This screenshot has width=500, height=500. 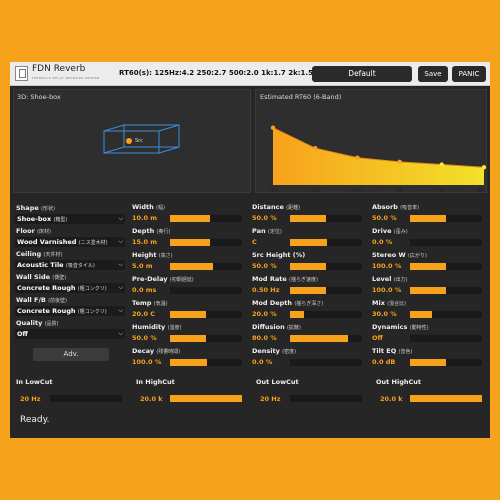 I want to click on save-button: Save, so click(x=433, y=74).